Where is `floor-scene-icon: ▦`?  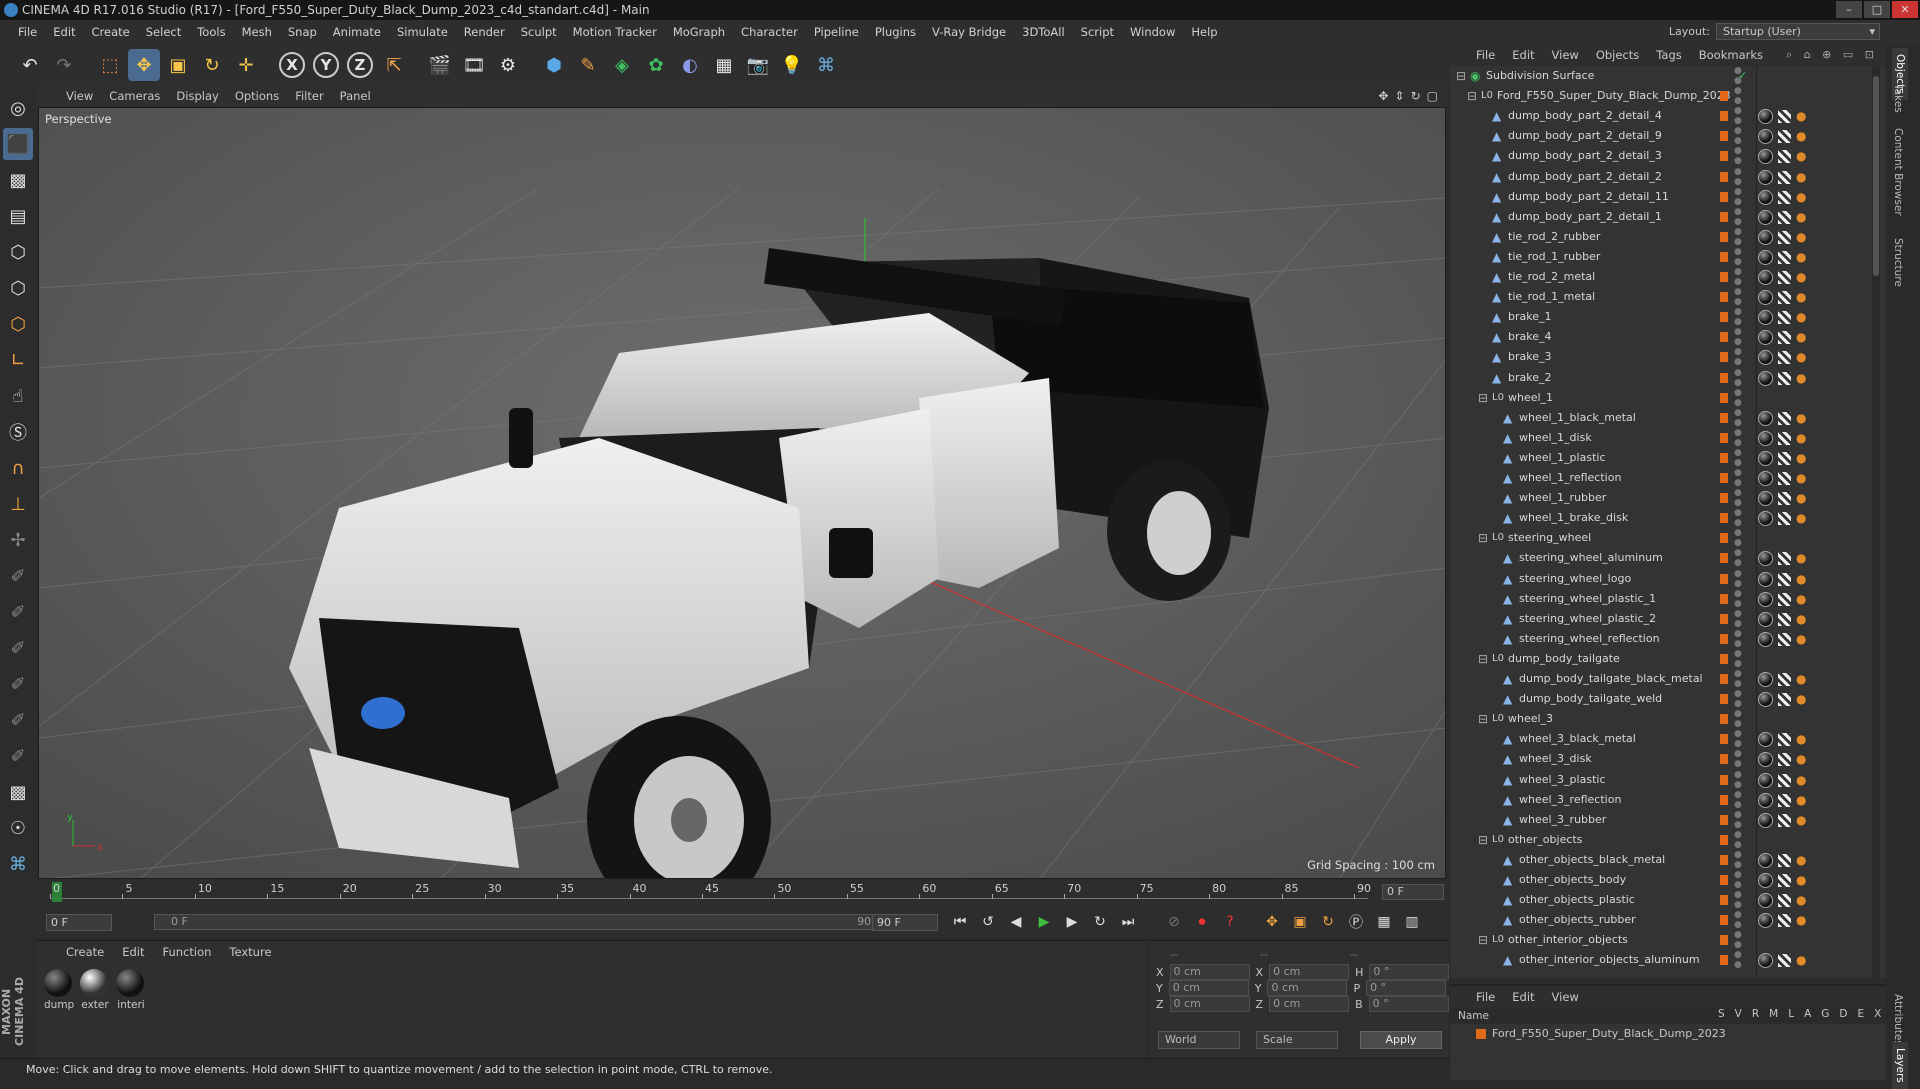 floor-scene-icon: ▦ is located at coordinates (724, 65).